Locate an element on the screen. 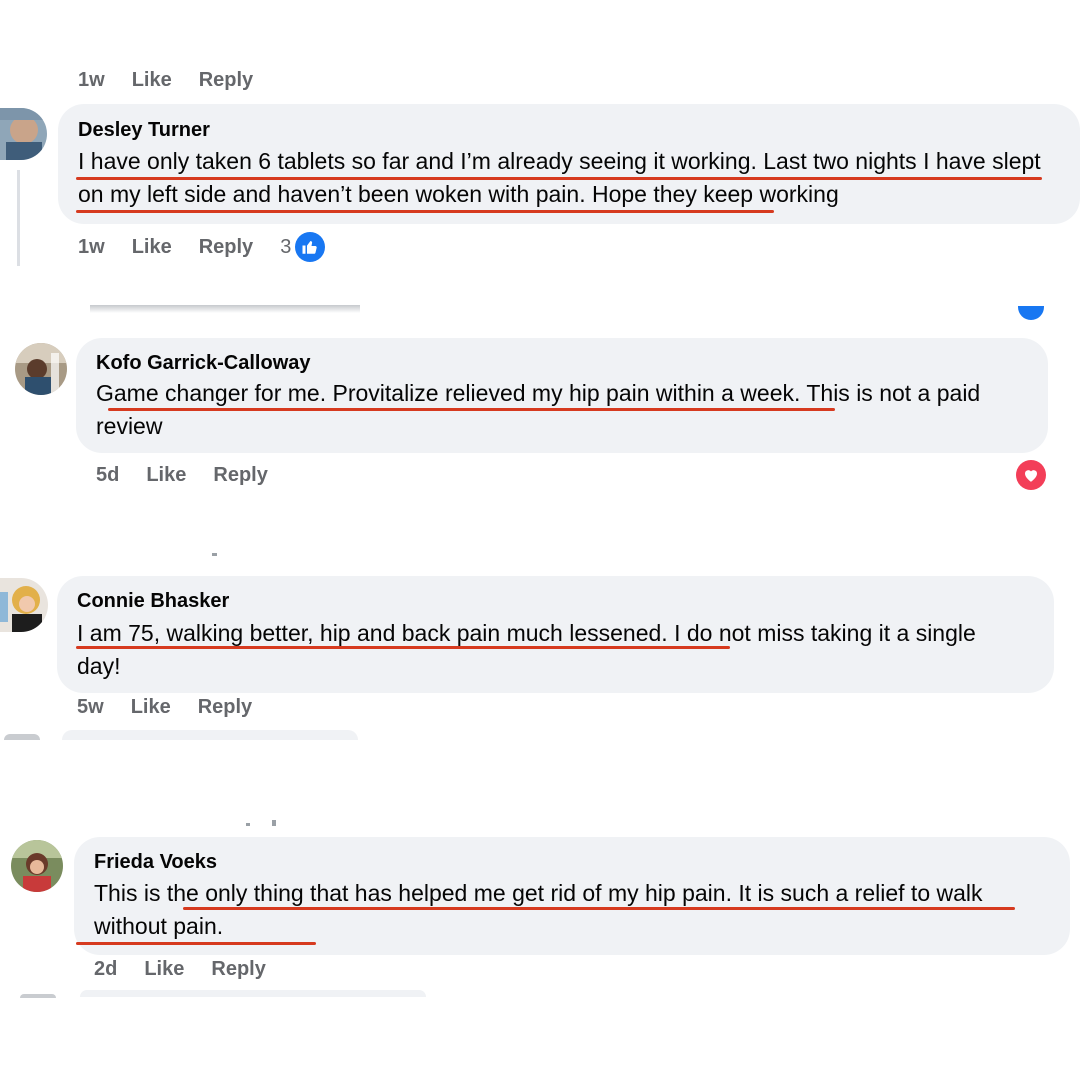  comment-actions: 2d Like Reply is located at coordinates (180, 969).